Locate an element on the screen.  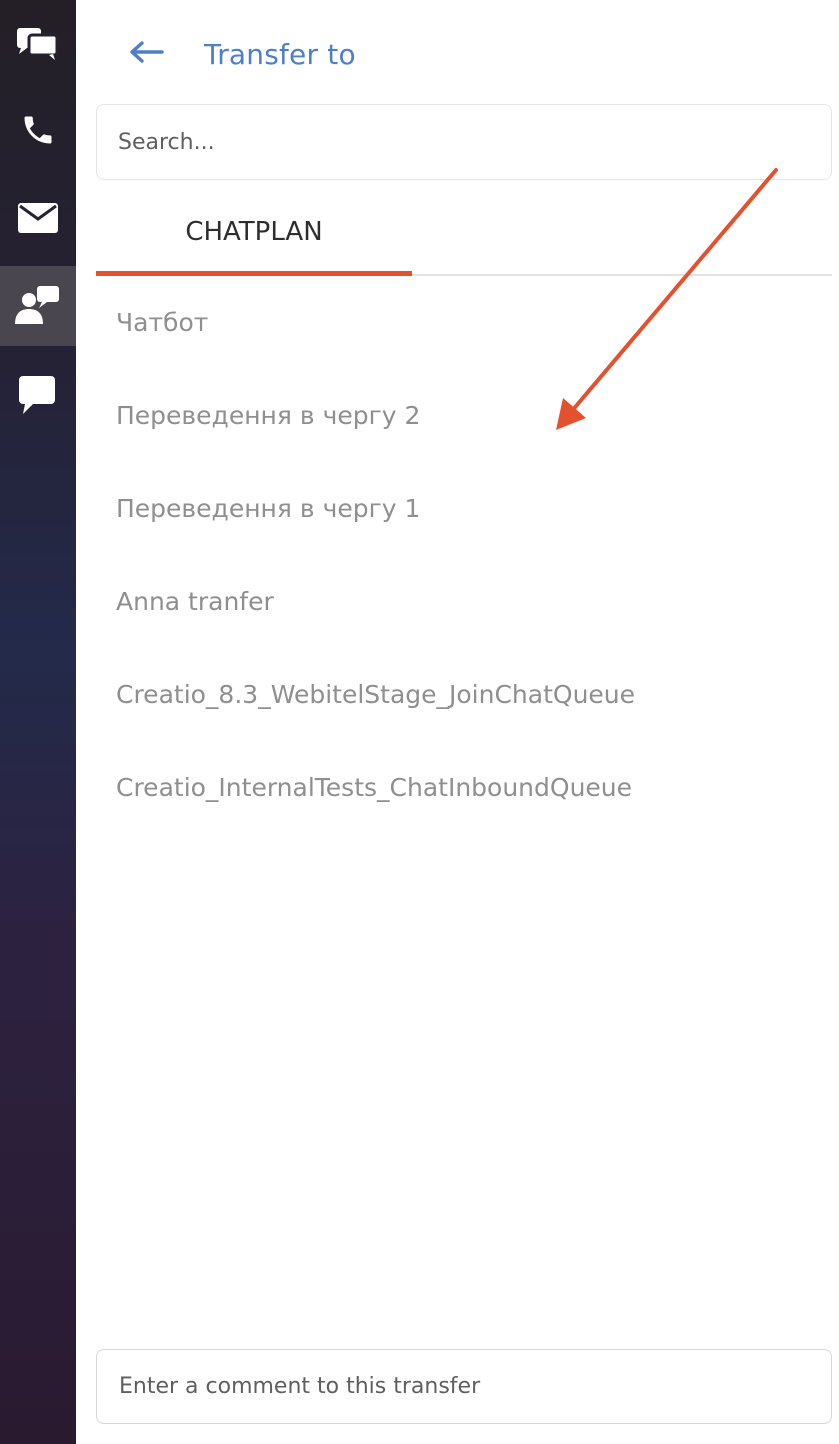
transfer-comment-field is located at coordinates (464, 1386).